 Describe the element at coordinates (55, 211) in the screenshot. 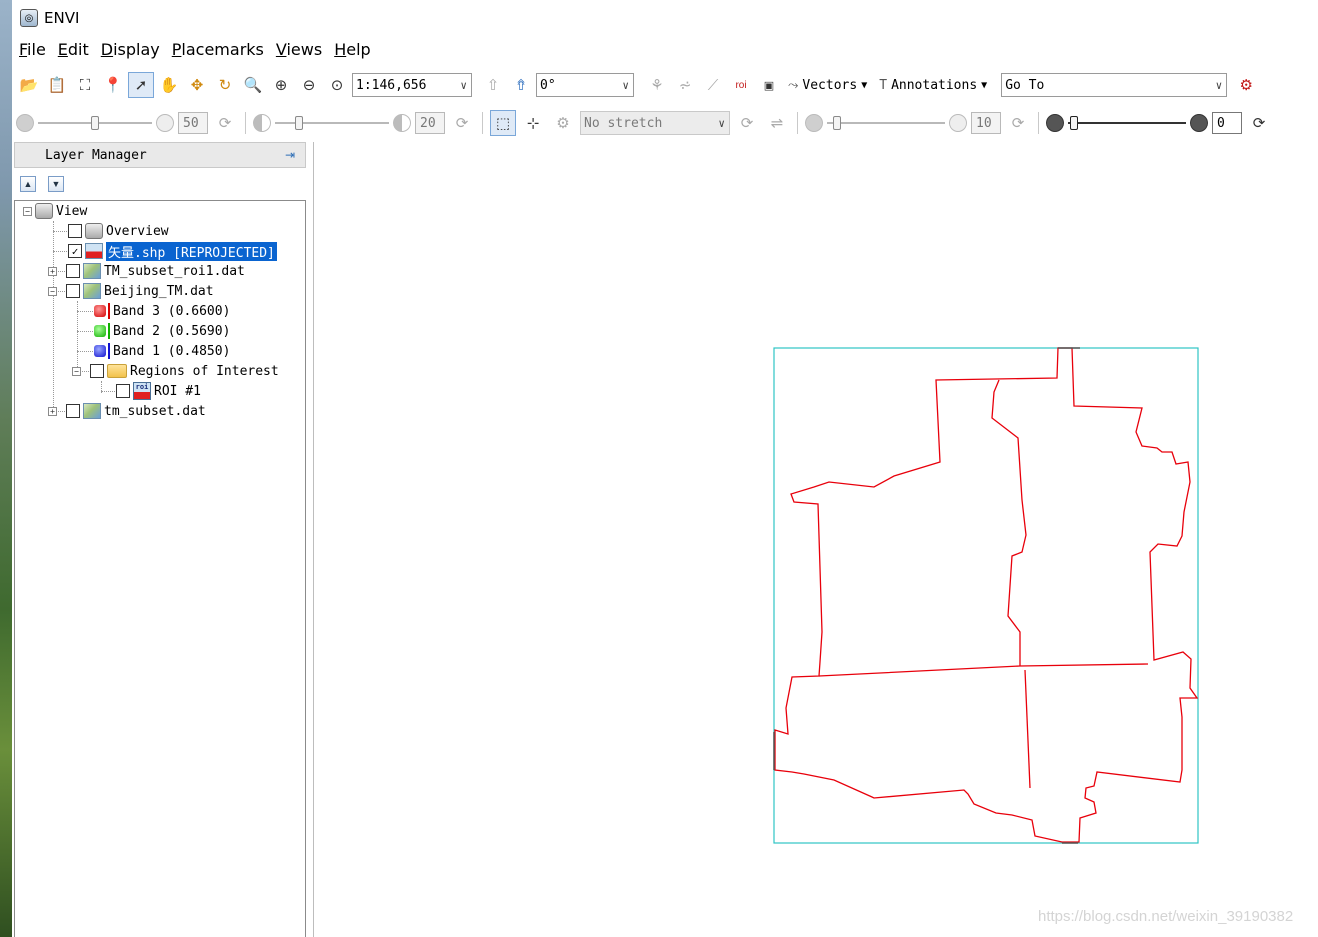

I see `tree-node-view: − View` at that location.